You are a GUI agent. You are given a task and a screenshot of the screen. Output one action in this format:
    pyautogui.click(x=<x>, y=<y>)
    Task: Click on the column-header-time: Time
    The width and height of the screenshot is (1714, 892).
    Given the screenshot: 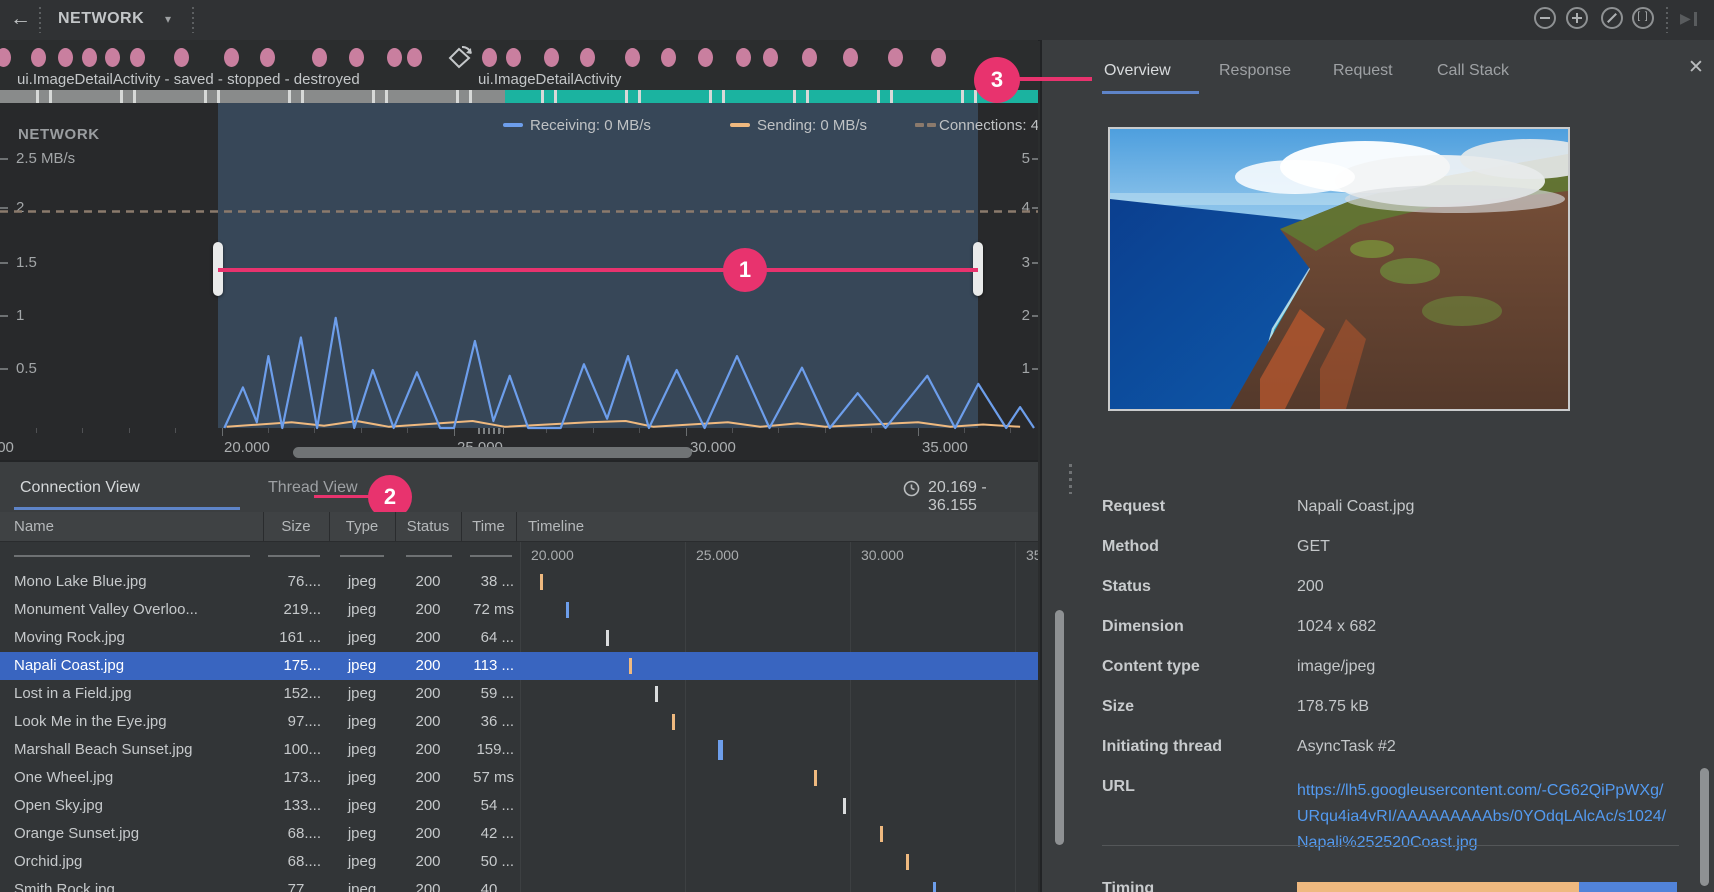 What is the action you would take?
    pyautogui.click(x=488, y=526)
    